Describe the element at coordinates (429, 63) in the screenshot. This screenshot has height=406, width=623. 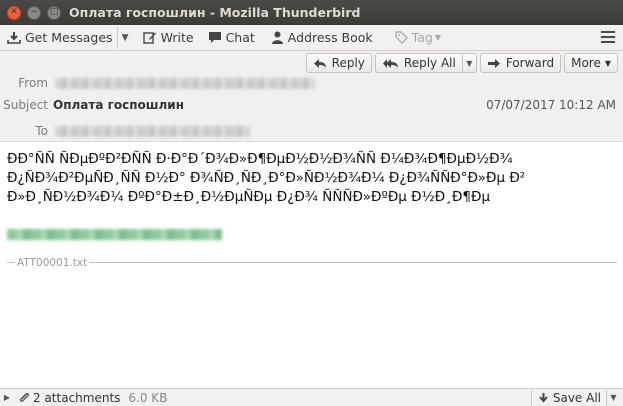
I see `reply-all-label: Reply All` at that location.